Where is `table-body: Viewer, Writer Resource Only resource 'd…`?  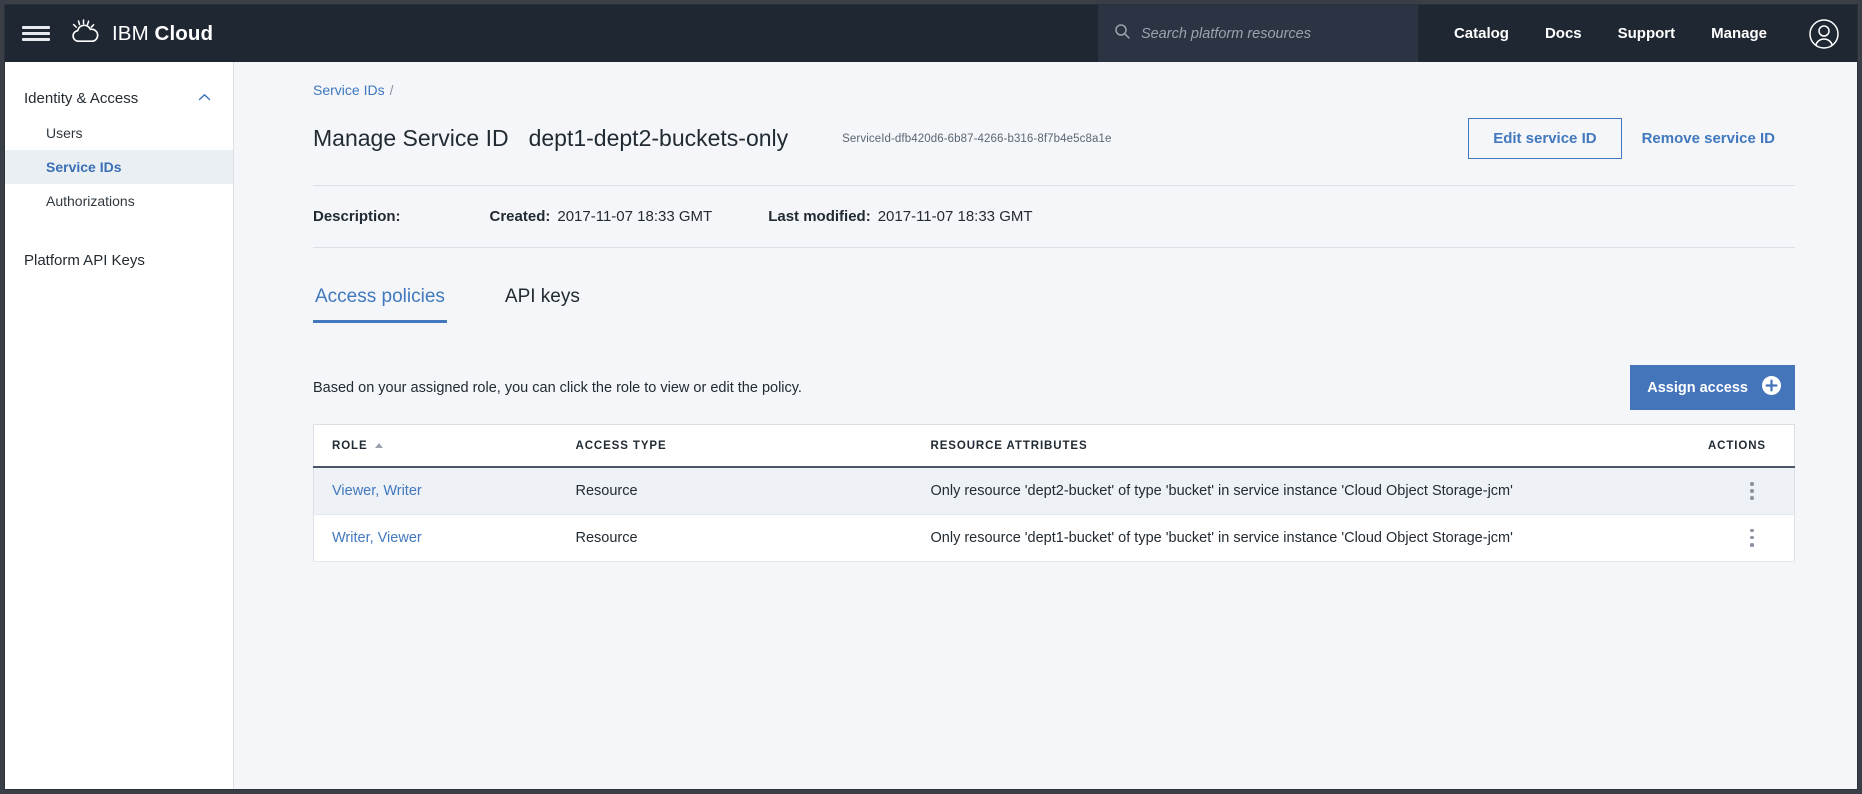 table-body: Viewer, Writer Resource Only resource 'd… is located at coordinates (1054, 514).